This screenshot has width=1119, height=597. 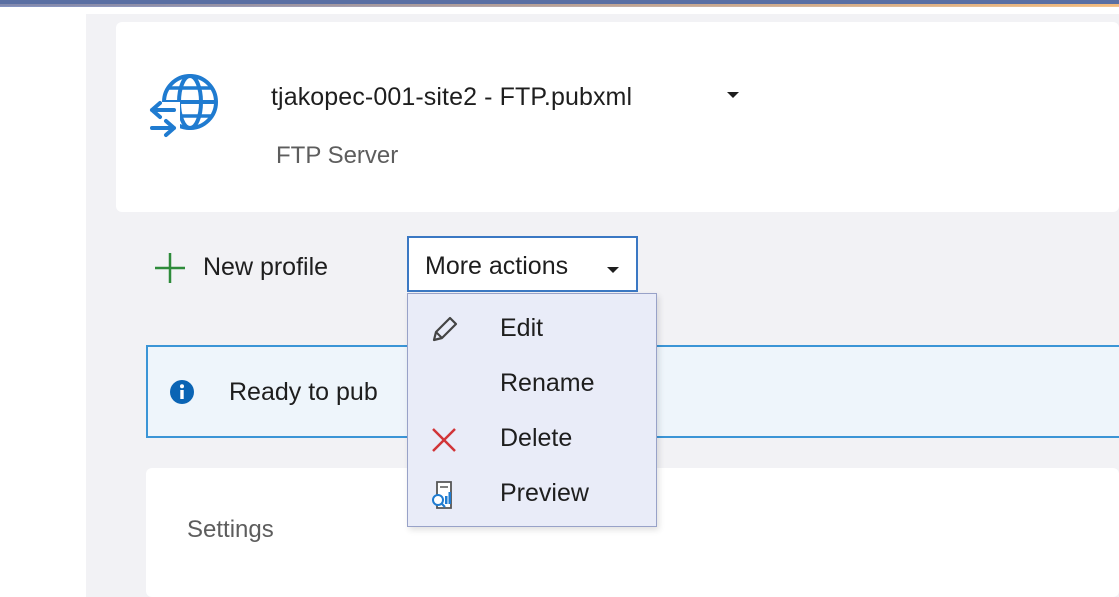 What do you see at coordinates (182, 392) in the screenshot?
I see `info-icon` at bounding box center [182, 392].